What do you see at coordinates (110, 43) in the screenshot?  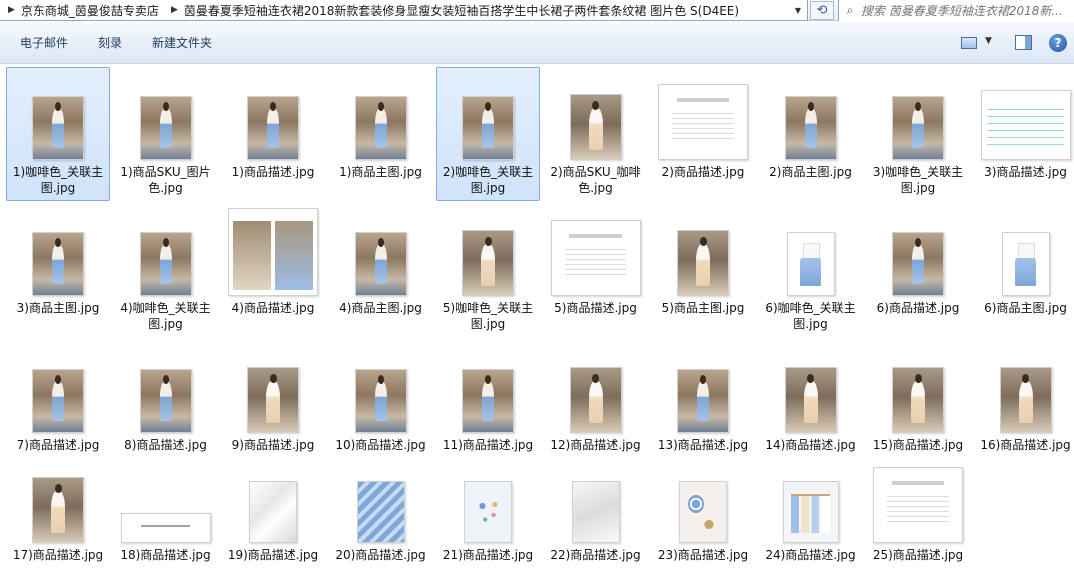 I see `burn-button: 刻录` at bounding box center [110, 43].